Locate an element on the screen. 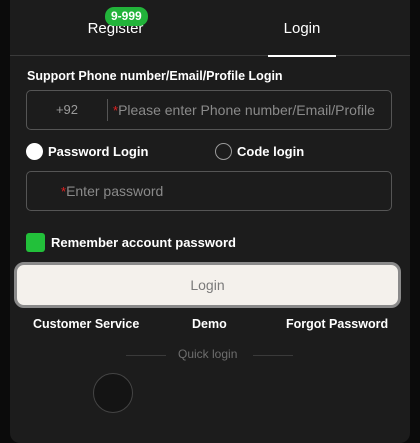  password-login-label: Password Login is located at coordinates (98, 151).